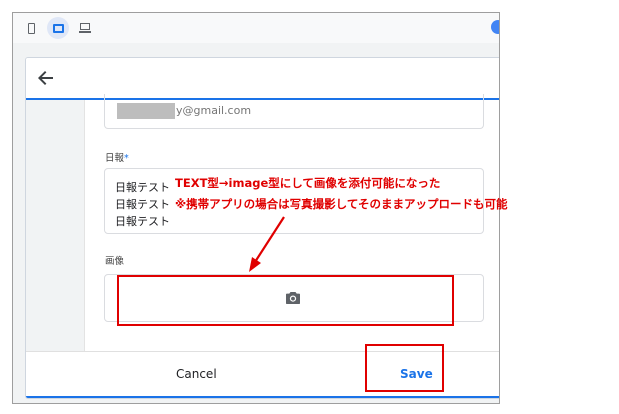  I want to click on phone-view-button, so click(31, 28).